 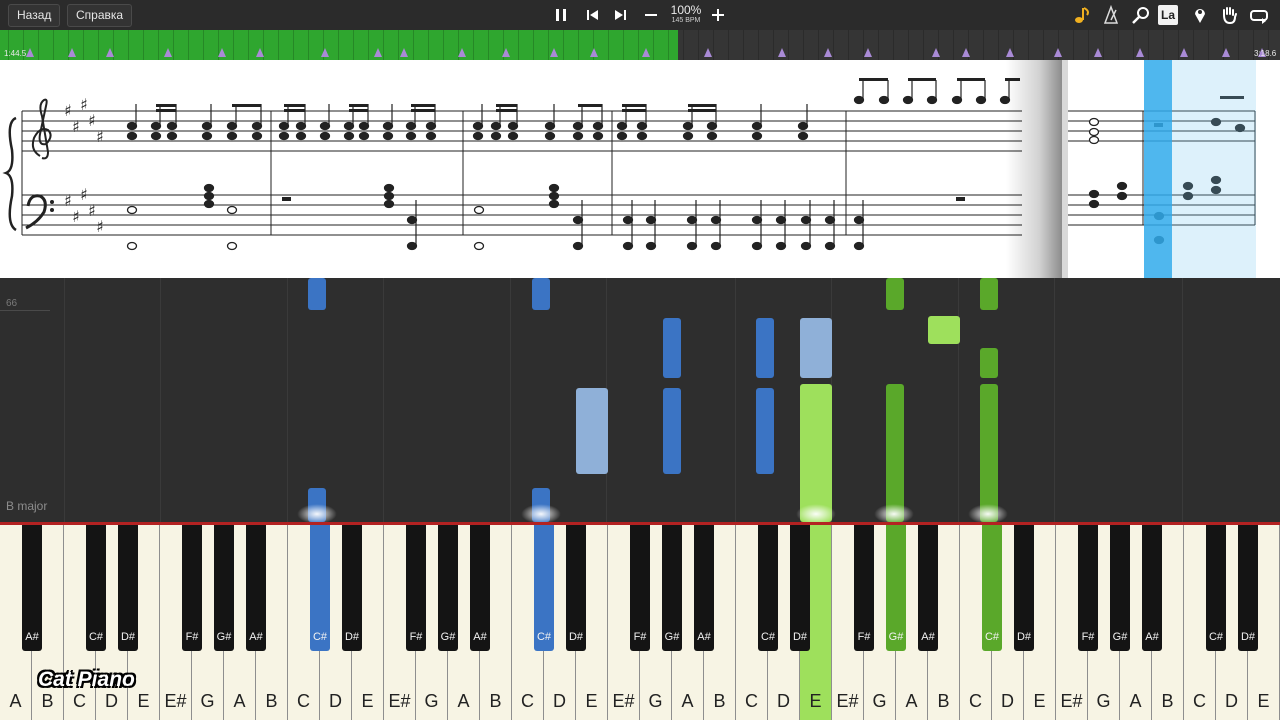 What do you see at coordinates (621, 15) in the screenshot?
I see `skip-forward-icon` at bounding box center [621, 15].